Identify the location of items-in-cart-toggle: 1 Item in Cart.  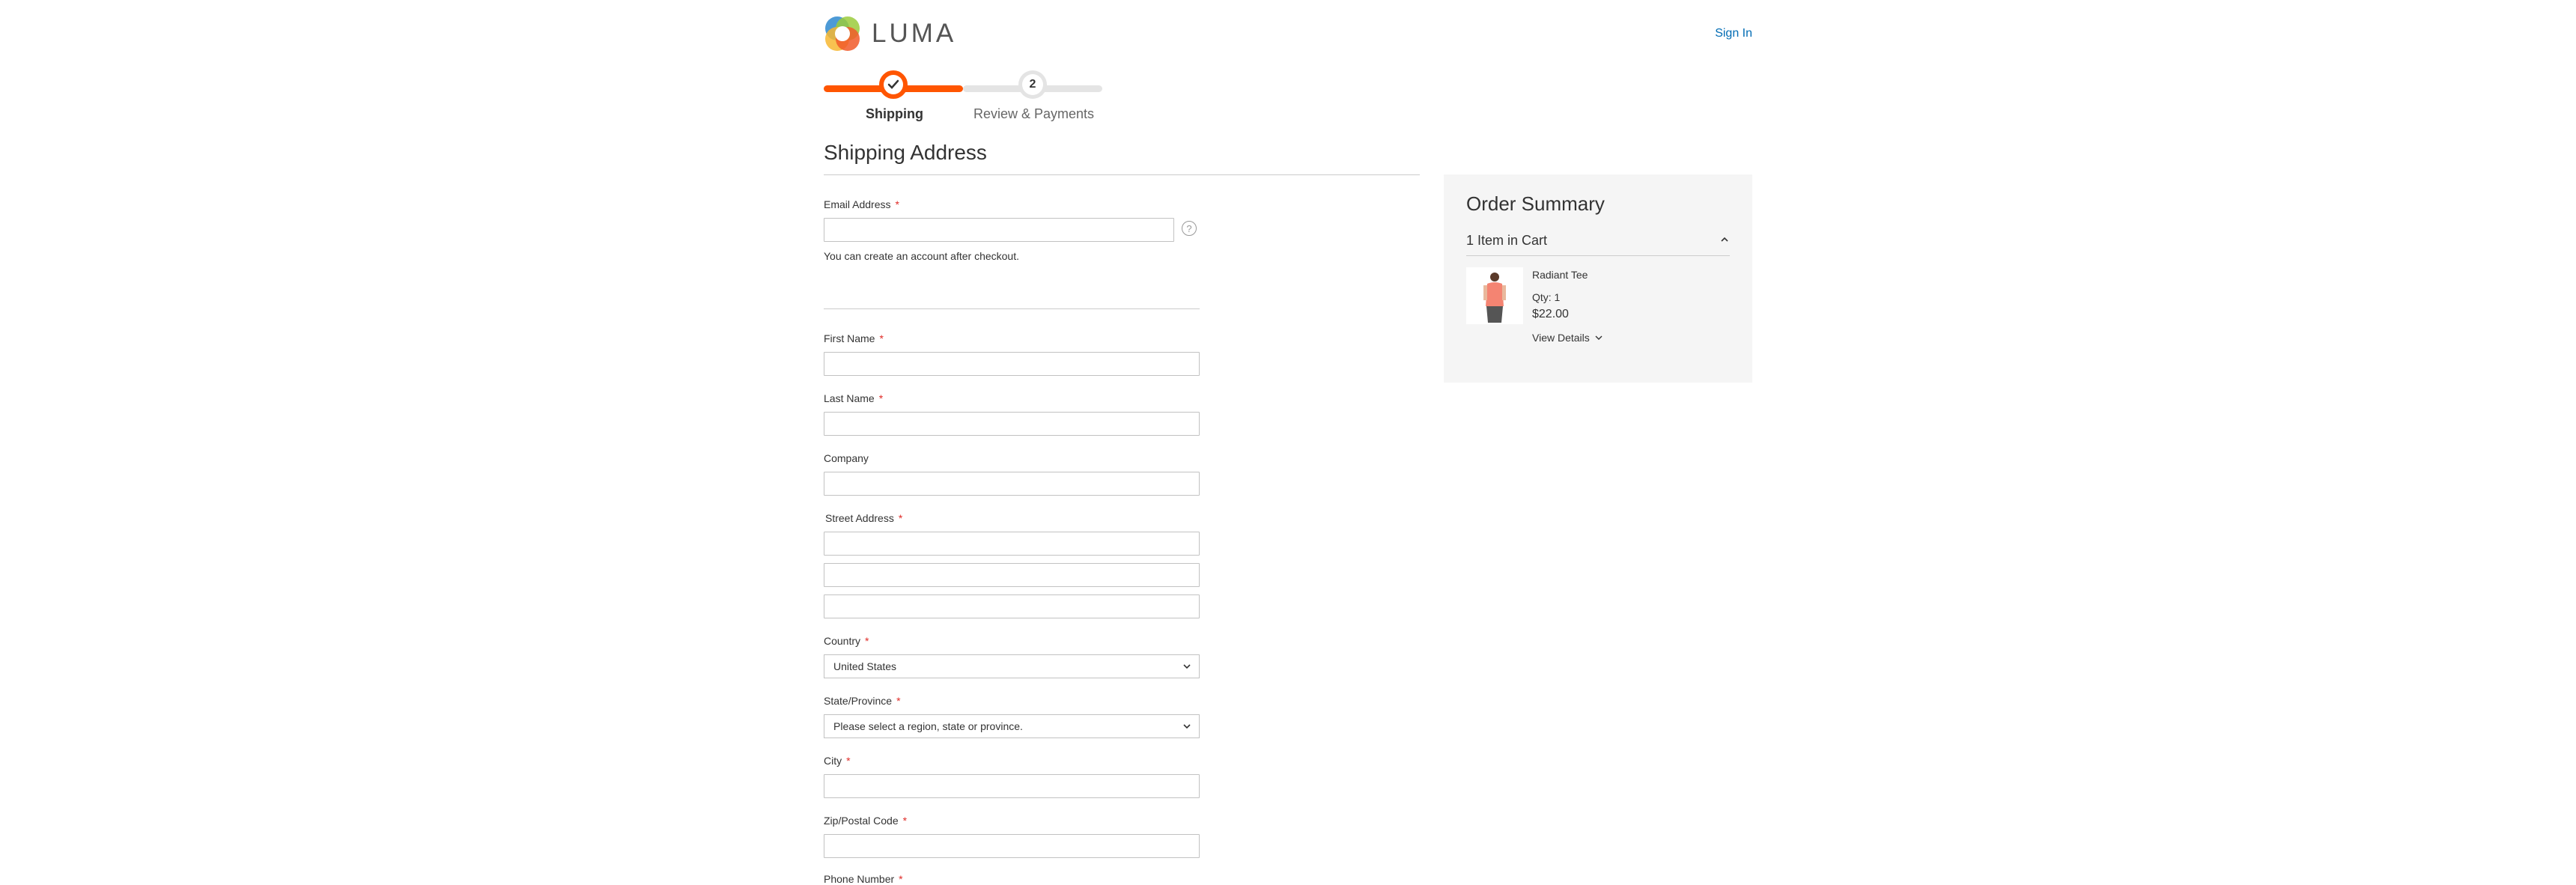
(1506, 241).